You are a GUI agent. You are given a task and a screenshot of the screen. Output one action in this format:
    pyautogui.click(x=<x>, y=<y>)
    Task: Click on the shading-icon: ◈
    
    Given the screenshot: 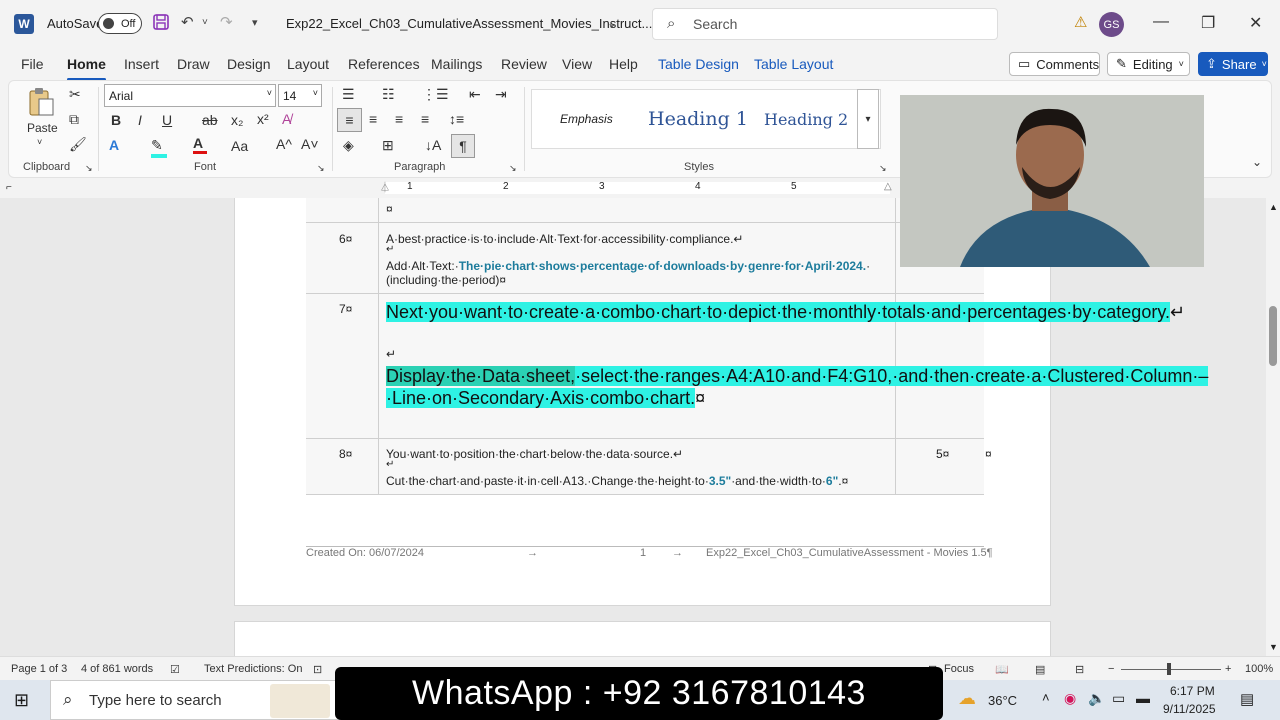 What is the action you would take?
    pyautogui.click(x=348, y=145)
    